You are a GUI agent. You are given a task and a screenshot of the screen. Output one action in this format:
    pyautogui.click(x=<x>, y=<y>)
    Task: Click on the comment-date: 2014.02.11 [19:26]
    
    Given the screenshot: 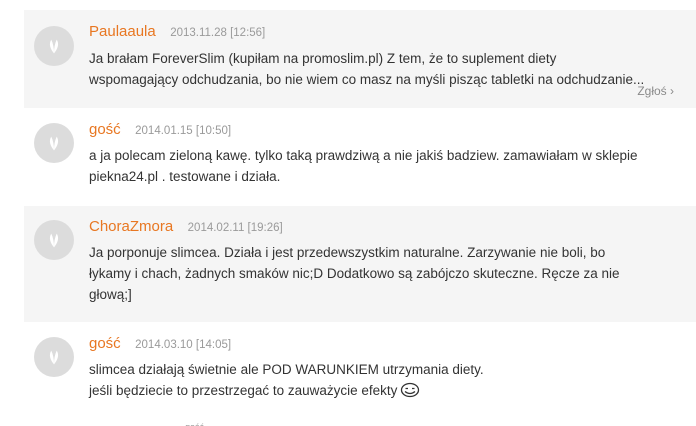 What is the action you would take?
    pyautogui.click(x=235, y=228)
    